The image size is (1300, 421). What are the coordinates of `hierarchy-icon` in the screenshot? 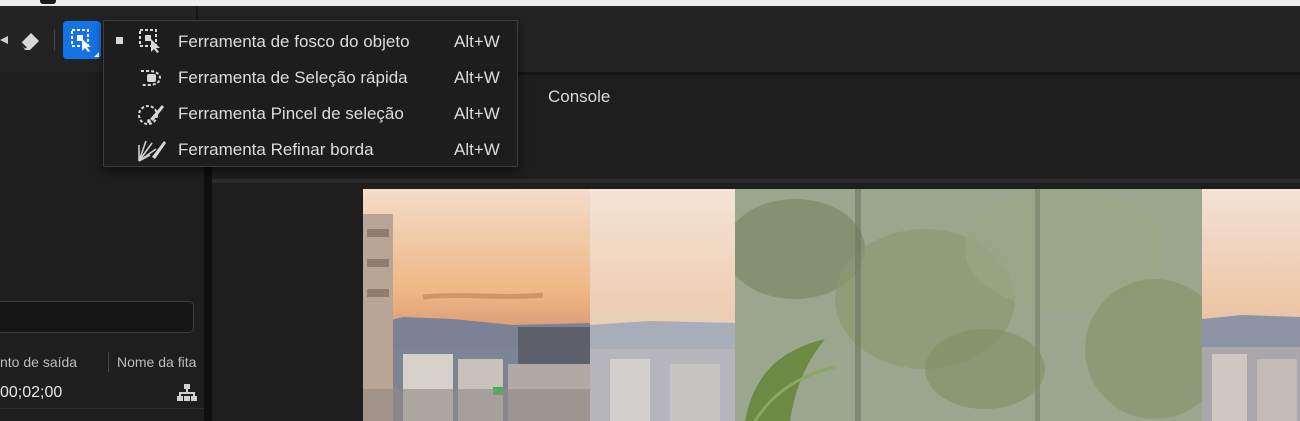 It's located at (187, 393).